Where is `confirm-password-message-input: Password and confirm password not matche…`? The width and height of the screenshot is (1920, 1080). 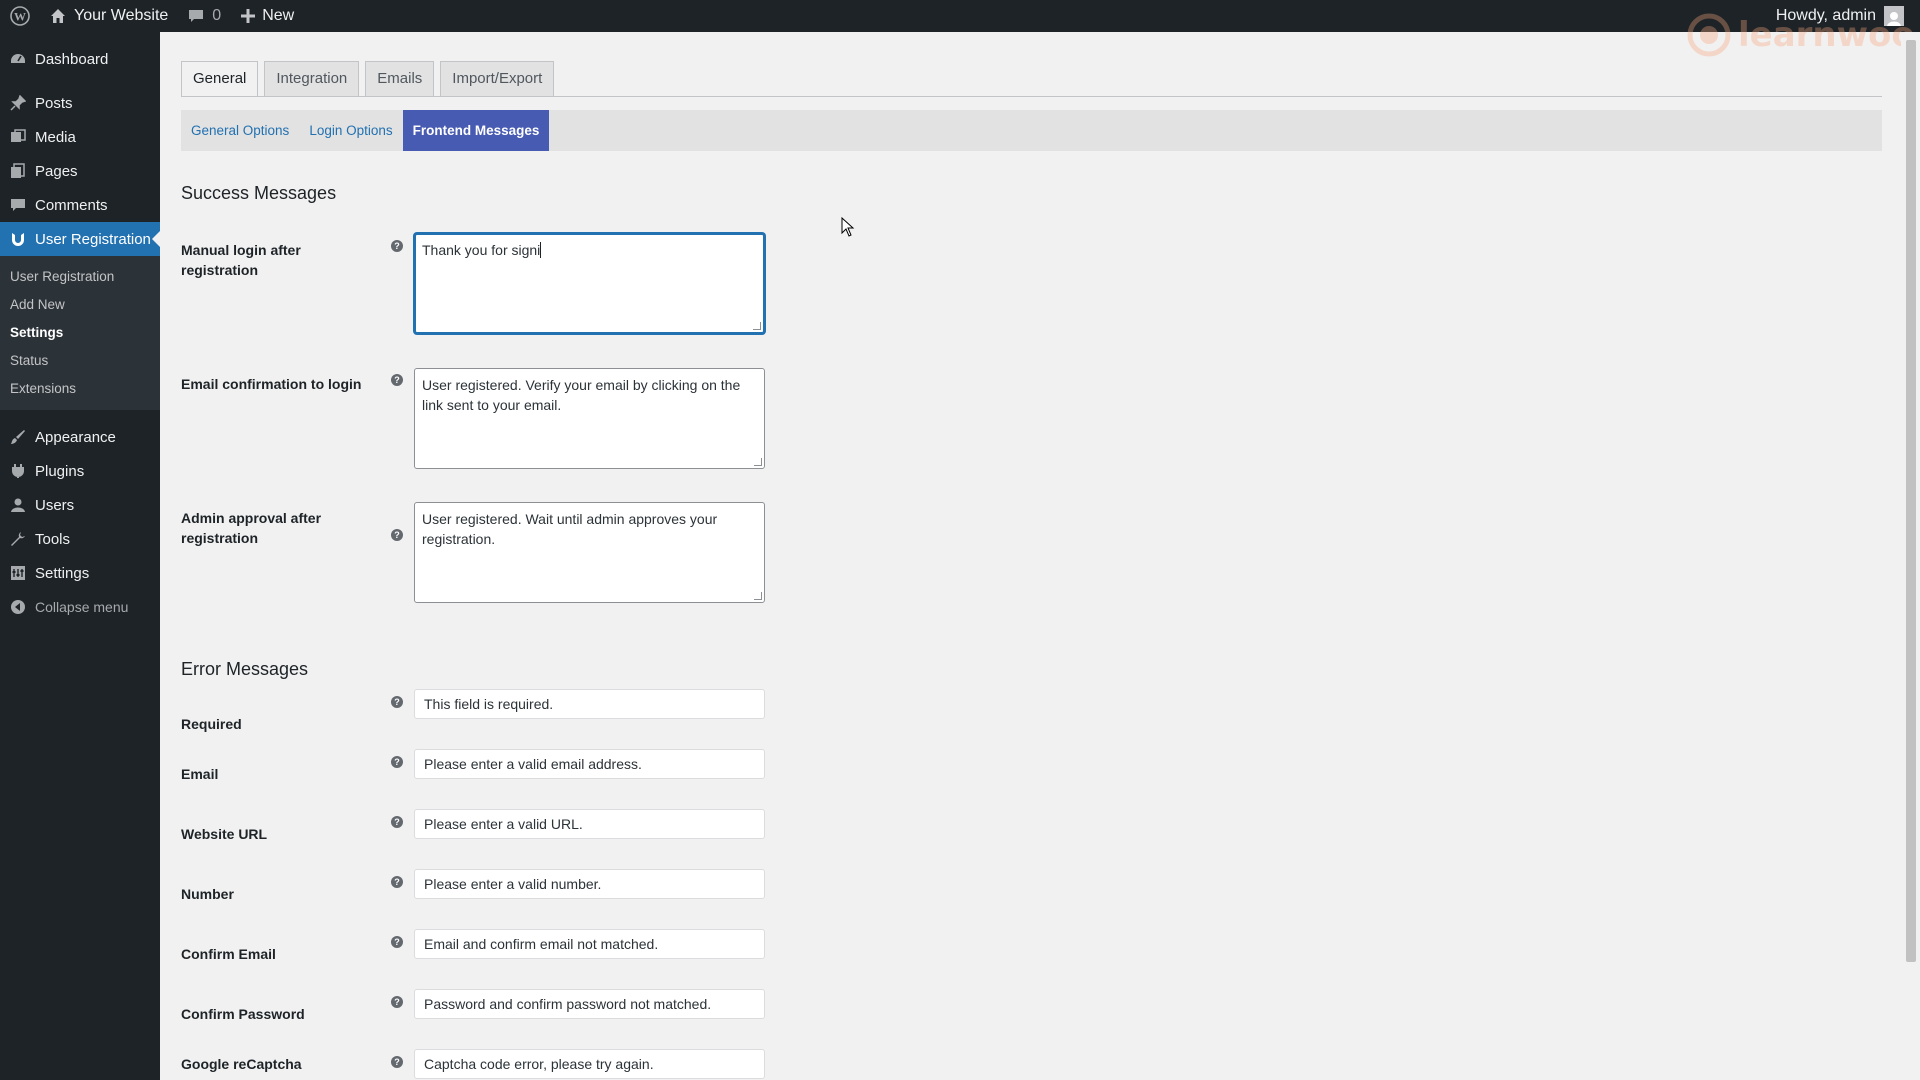 confirm-password-message-input: Password and confirm password not matche… is located at coordinates (589, 1004).